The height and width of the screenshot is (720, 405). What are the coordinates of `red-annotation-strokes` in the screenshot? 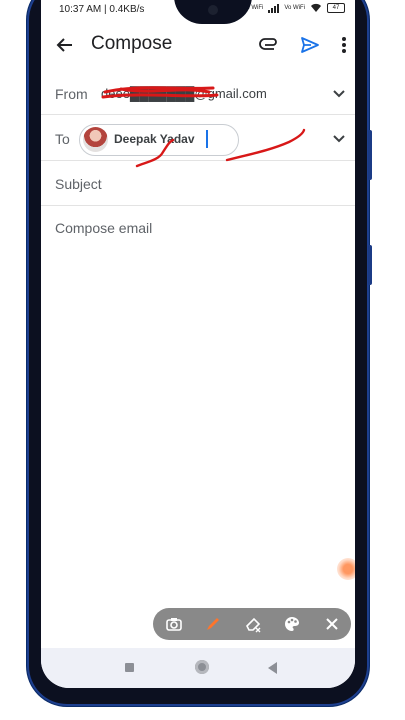 It's located at (203, 127).